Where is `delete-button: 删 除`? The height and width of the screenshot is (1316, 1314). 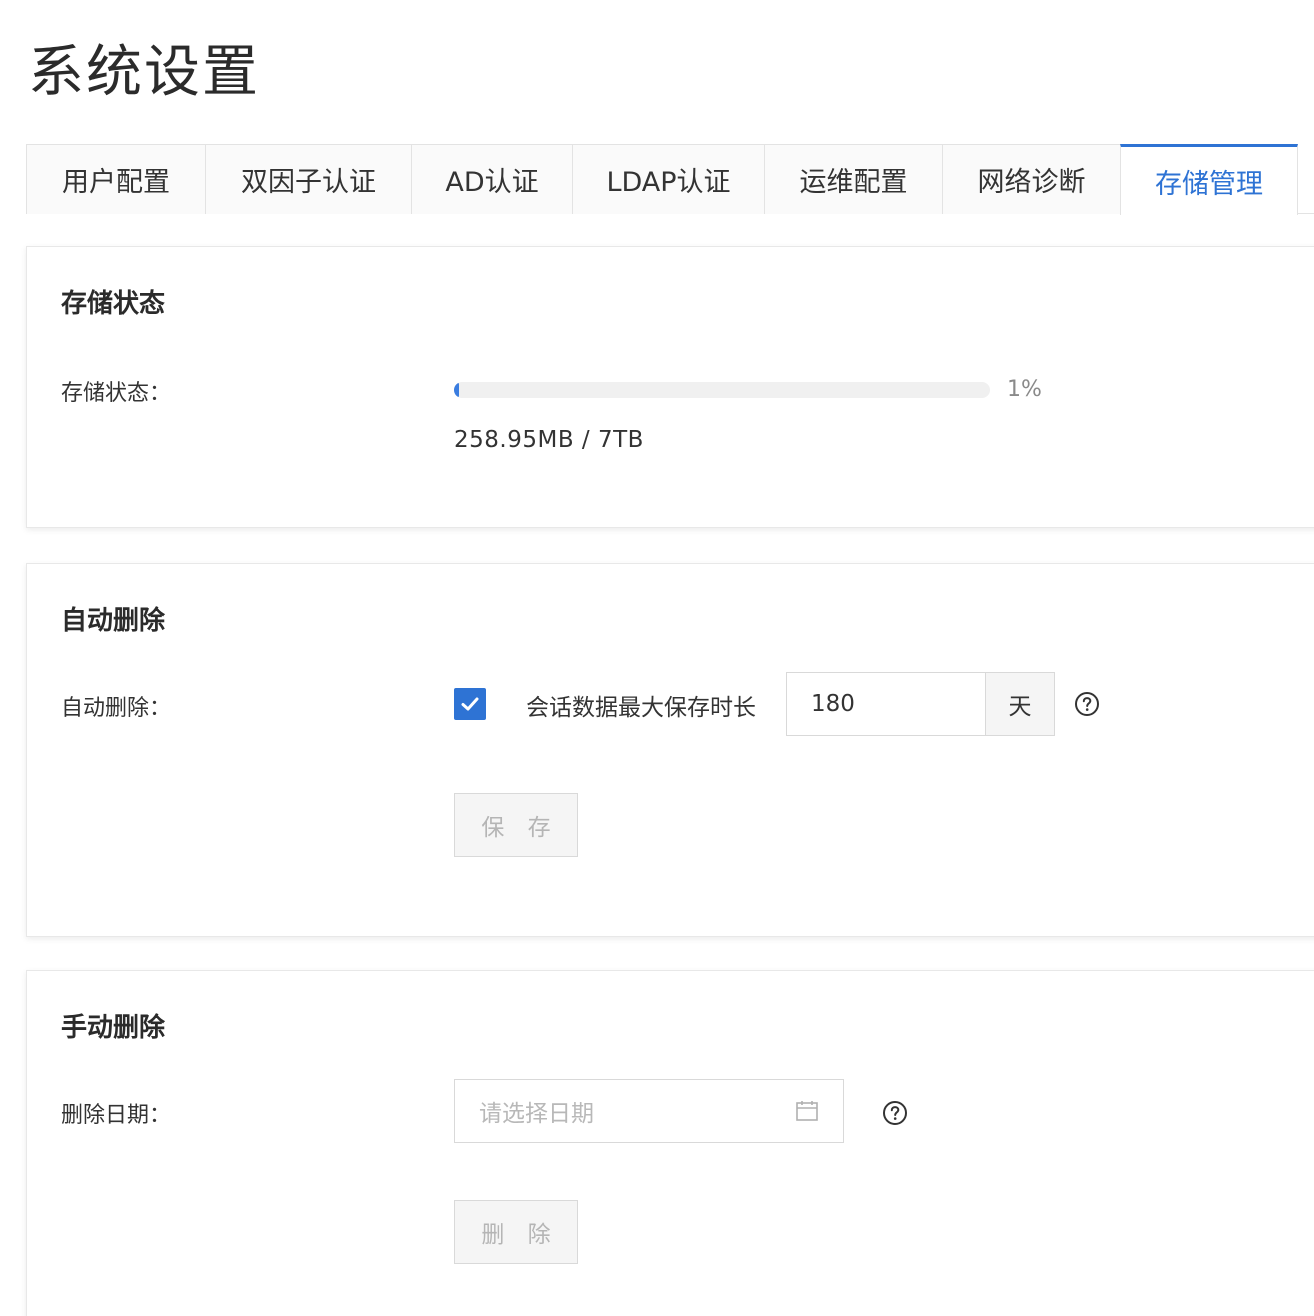
delete-button: 删 除 is located at coordinates (516, 1232).